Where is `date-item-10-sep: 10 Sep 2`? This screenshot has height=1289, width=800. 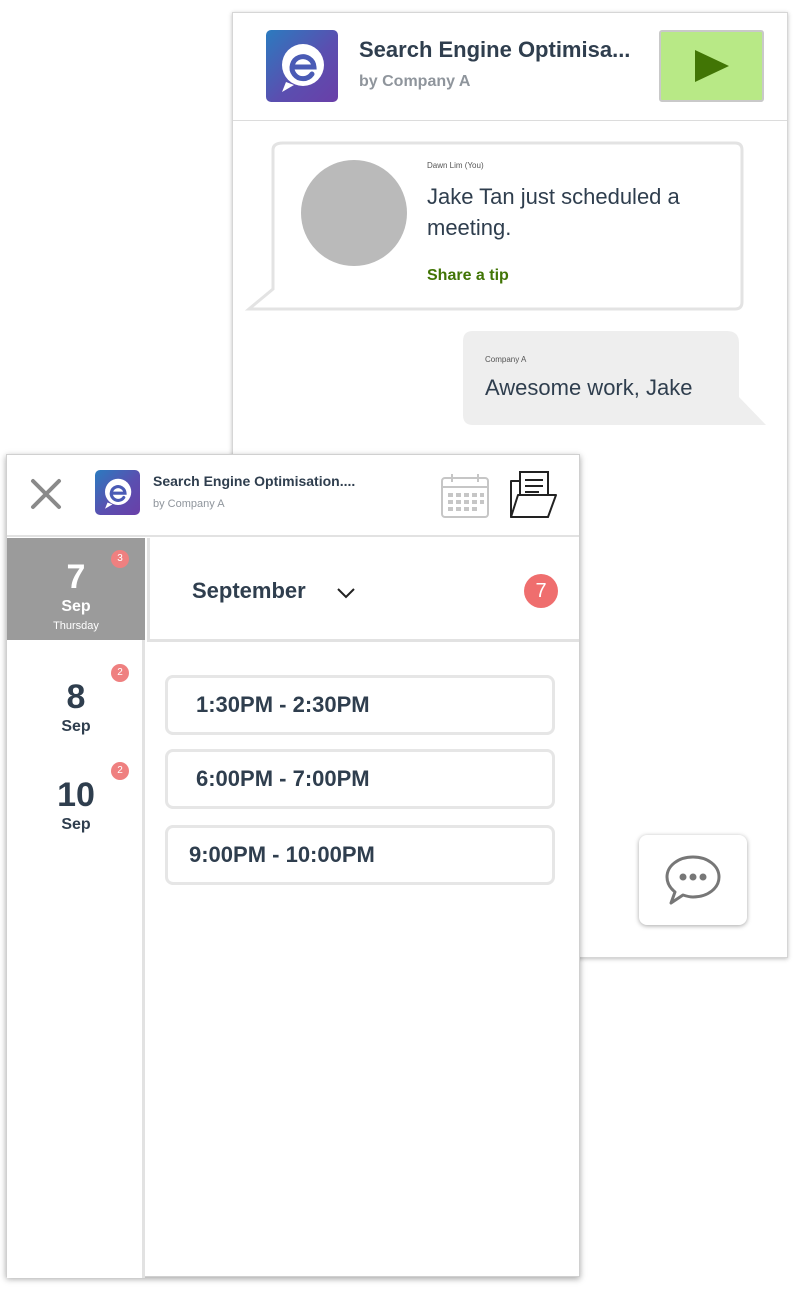
date-item-10-sep: 10 Sep 2 is located at coordinates (76, 803).